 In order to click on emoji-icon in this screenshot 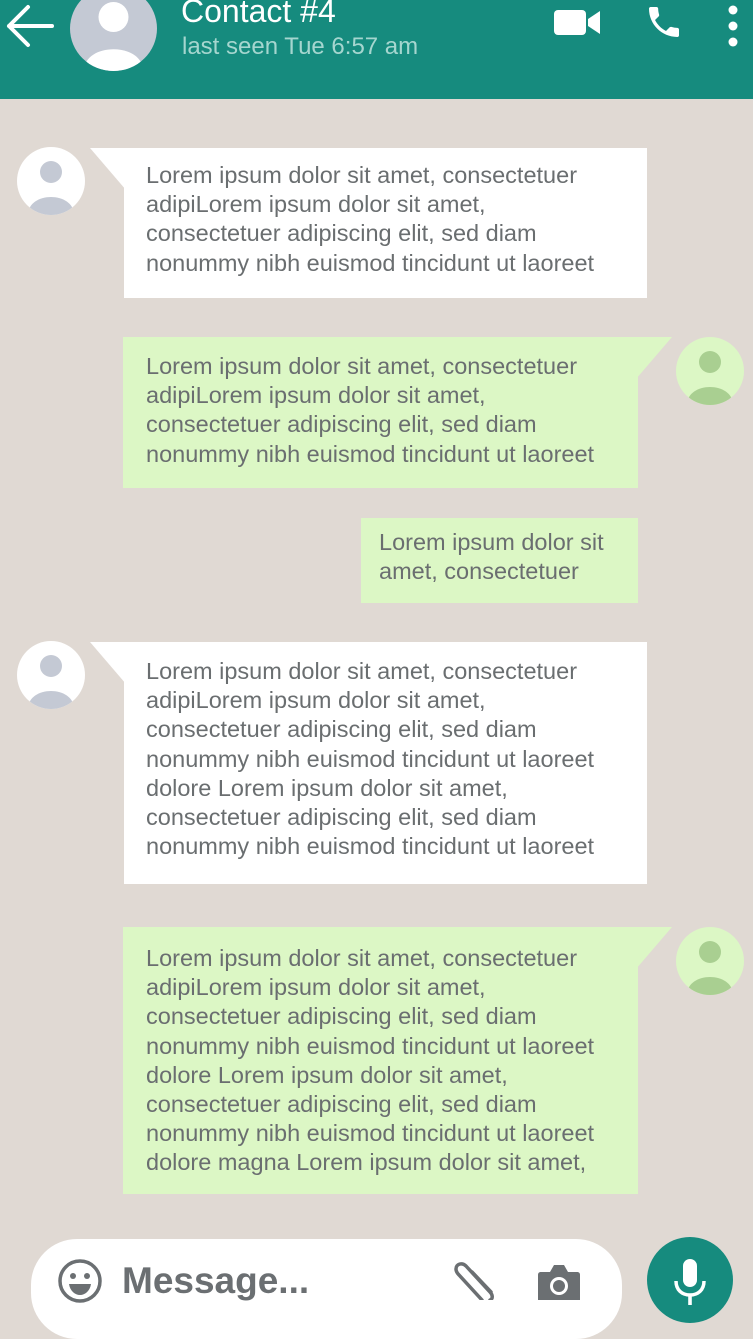, I will do `click(80, 1281)`.